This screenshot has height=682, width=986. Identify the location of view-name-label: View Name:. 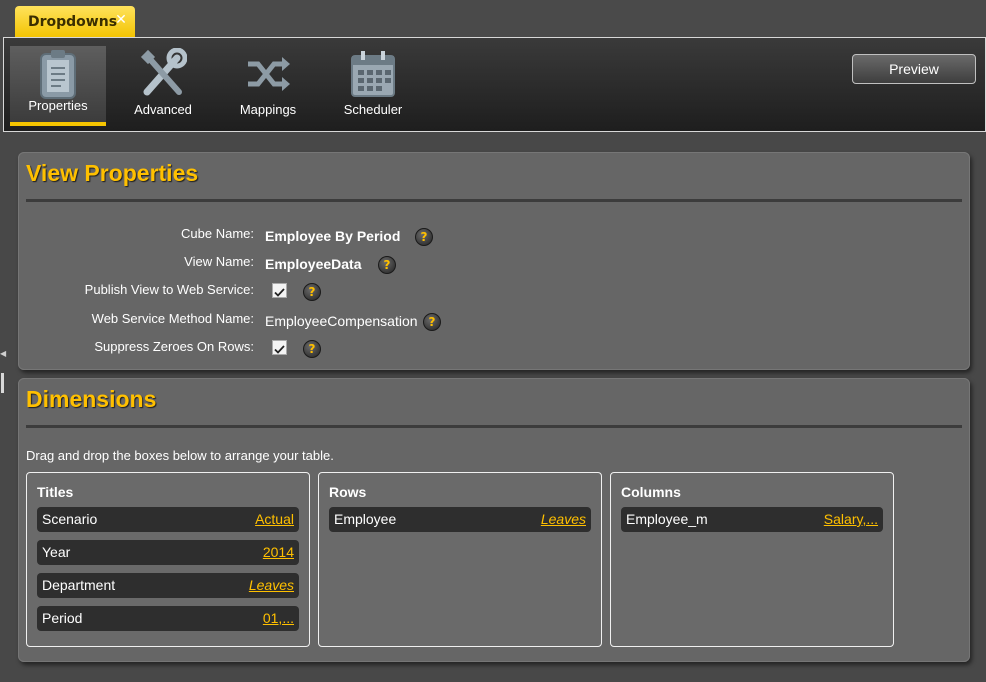
(219, 261).